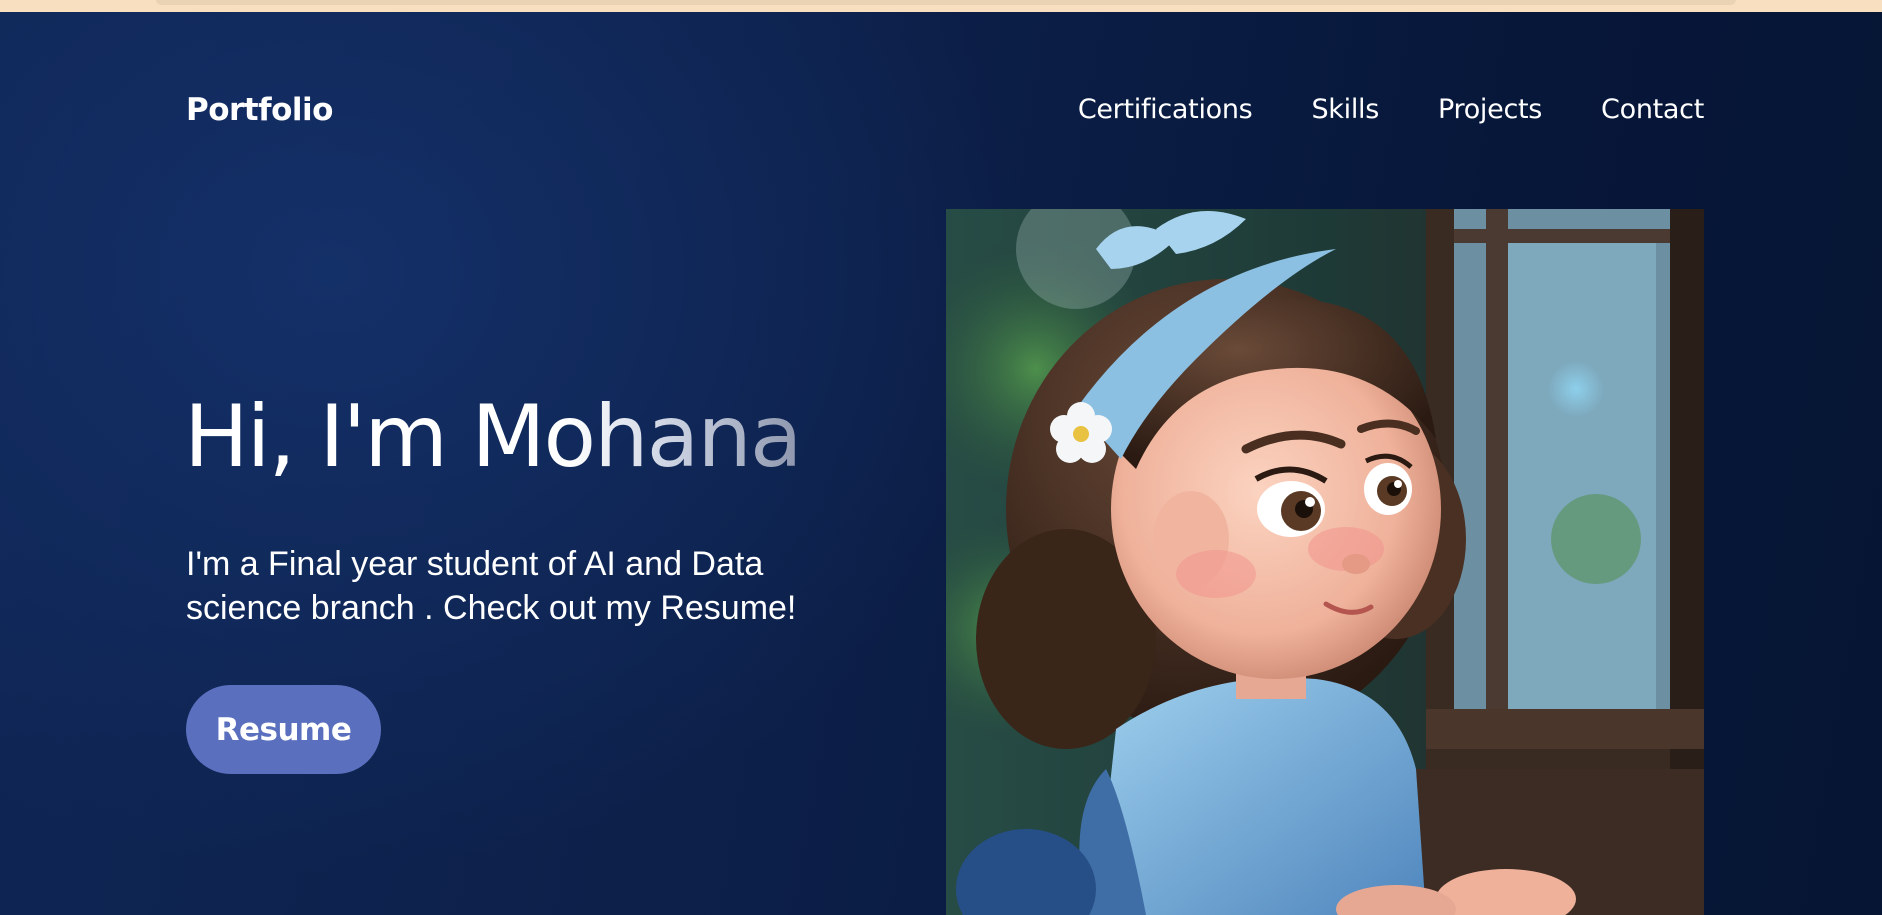 The width and height of the screenshot is (1882, 915). Describe the element at coordinates (283, 729) in the screenshot. I see `resume-button: Resume` at that location.